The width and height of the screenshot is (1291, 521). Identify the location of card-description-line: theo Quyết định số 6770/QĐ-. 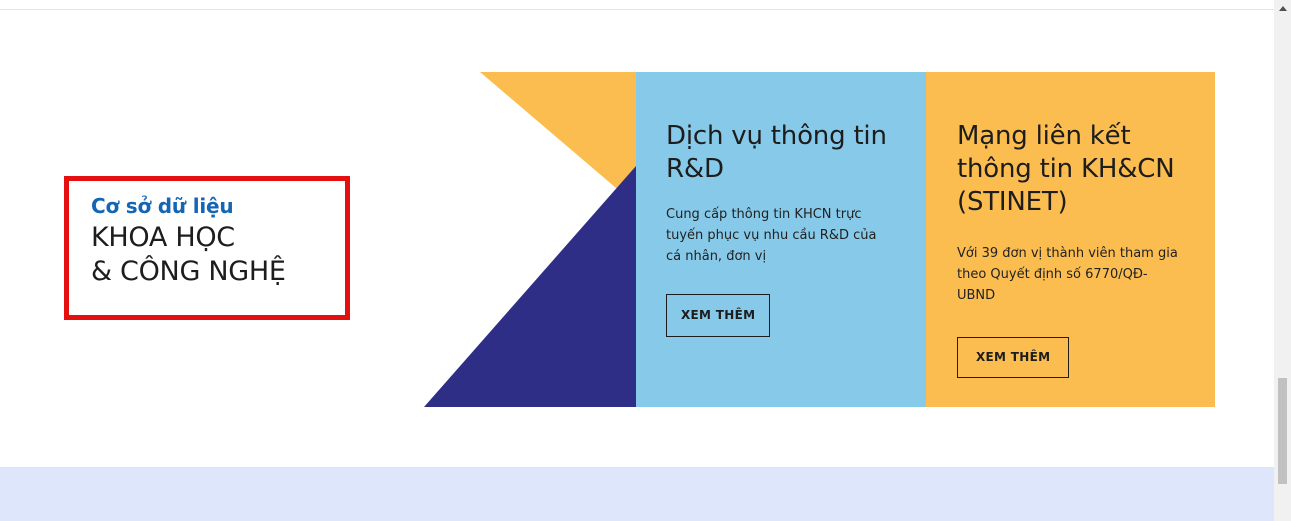
(1052, 274).